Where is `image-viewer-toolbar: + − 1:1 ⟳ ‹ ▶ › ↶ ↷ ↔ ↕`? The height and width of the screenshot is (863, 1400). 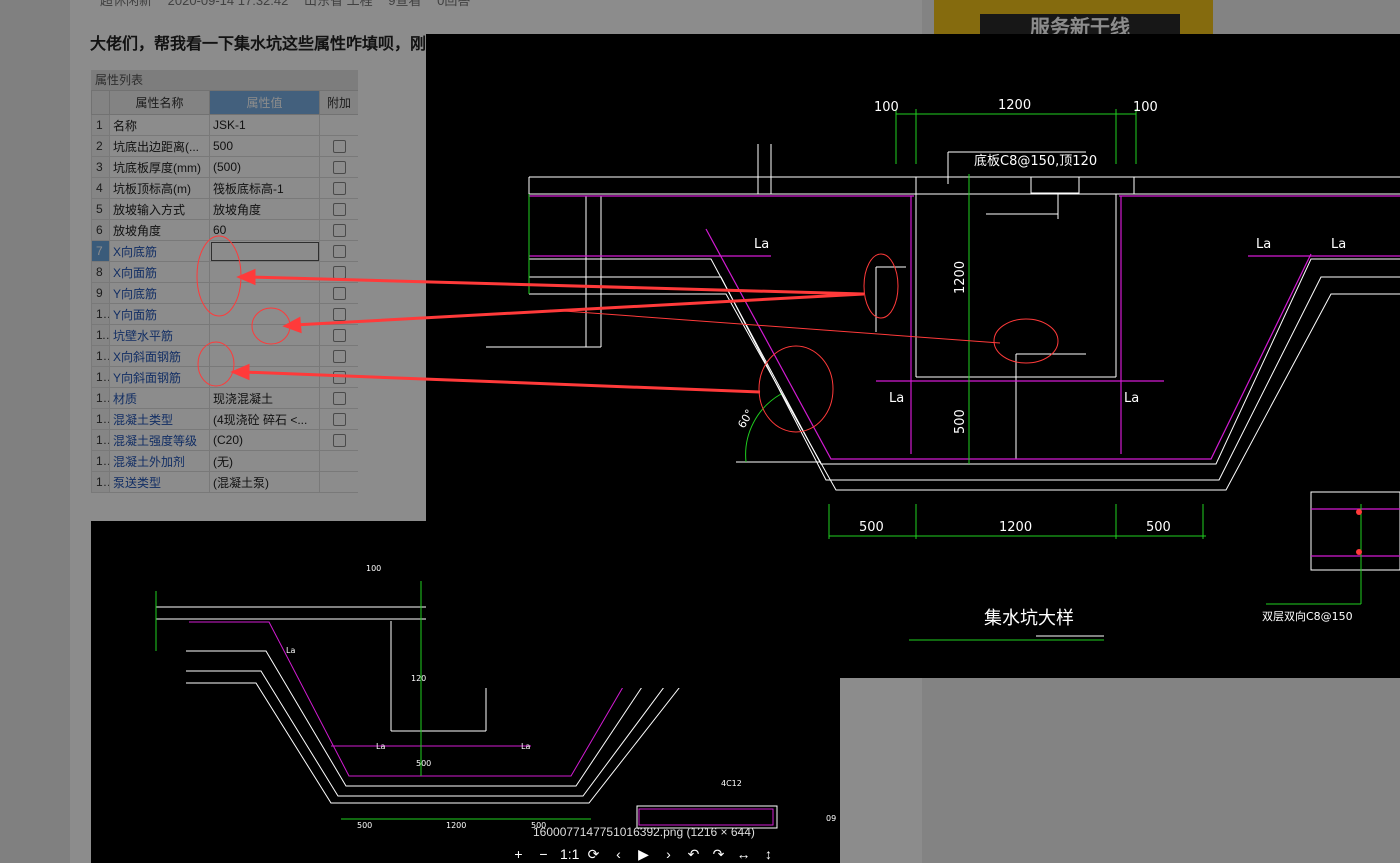 image-viewer-toolbar: + − 1:1 ⟳ ‹ ▶ › ↶ ↷ ↔ ↕ is located at coordinates (643, 854).